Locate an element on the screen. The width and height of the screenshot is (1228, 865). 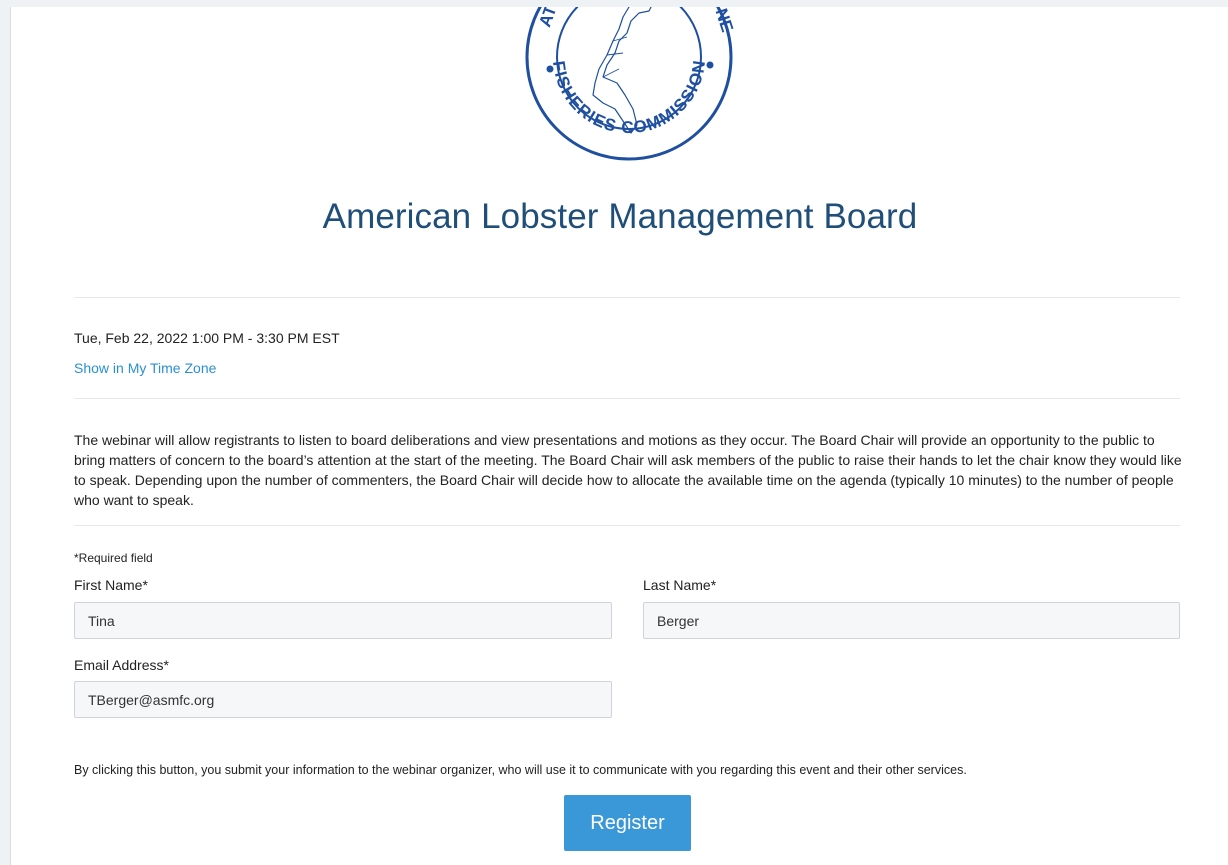
commission-seal-icon: ATL NE FISHERIES COMMISSION is located at coordinates (630, 84).